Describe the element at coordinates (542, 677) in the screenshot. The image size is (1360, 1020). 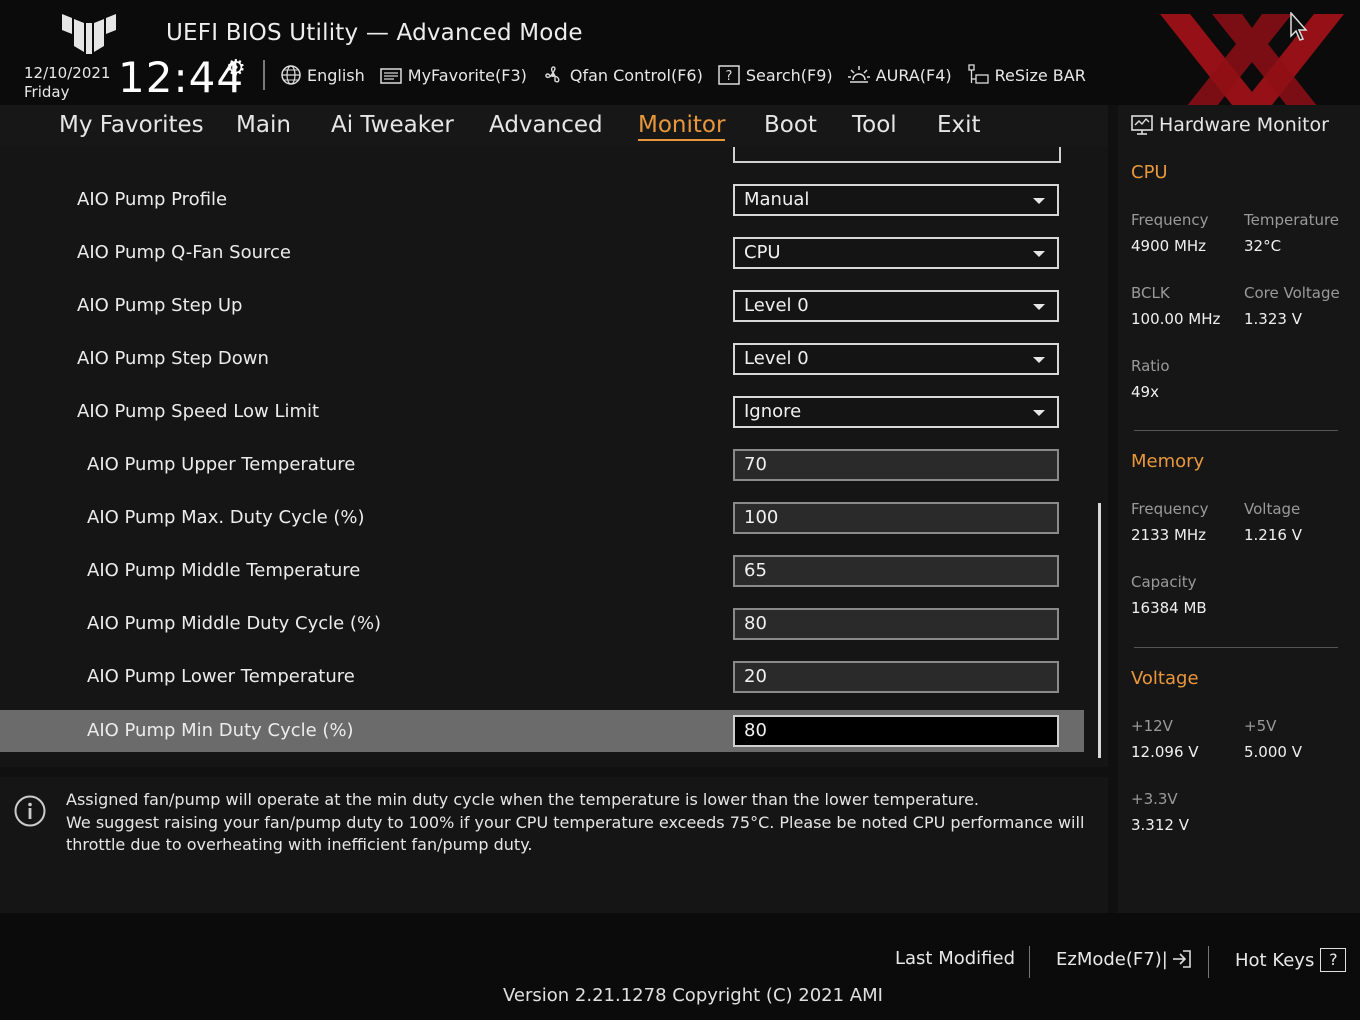
I see `setting-row-aio-pump-lower-temperature: AIO Pump Lower Temperature 20` at that location.